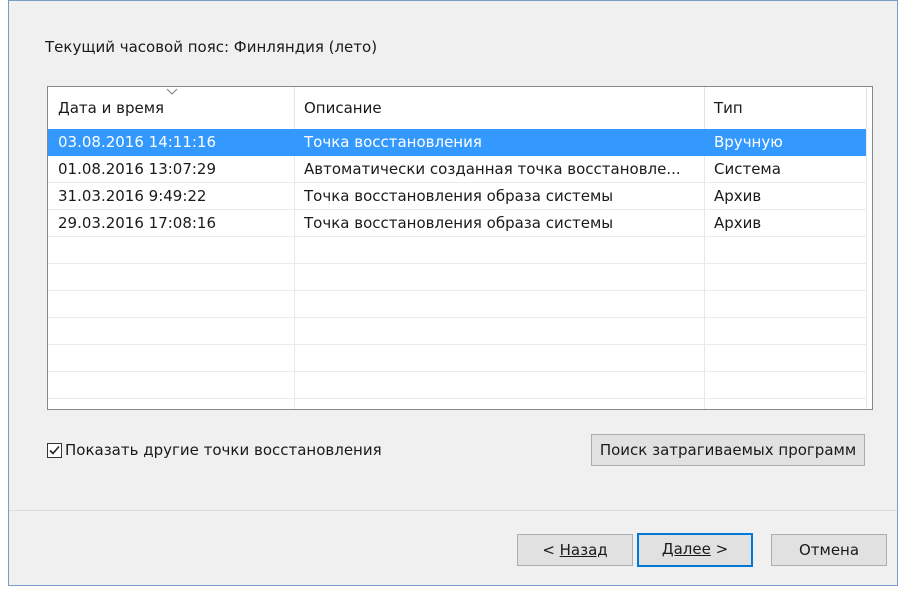  Describe the element at coordinates (785, 108) in the screenshot. I see `column-header-type: Тип` at that location.